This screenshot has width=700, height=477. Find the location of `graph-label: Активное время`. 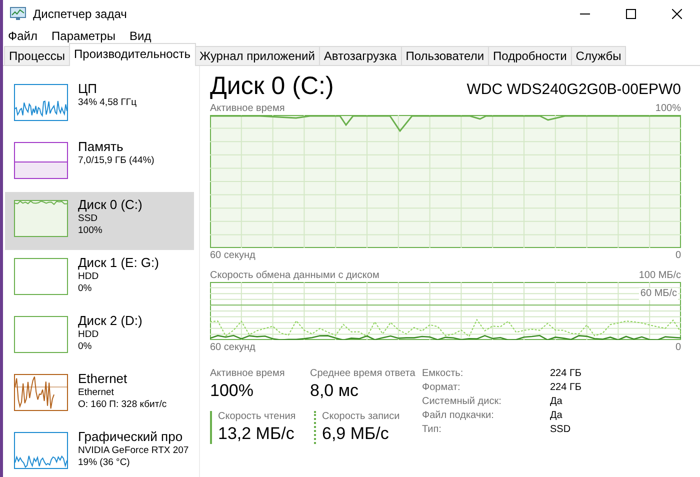

graph-label: Активное время is located at coordinates (247, 109).